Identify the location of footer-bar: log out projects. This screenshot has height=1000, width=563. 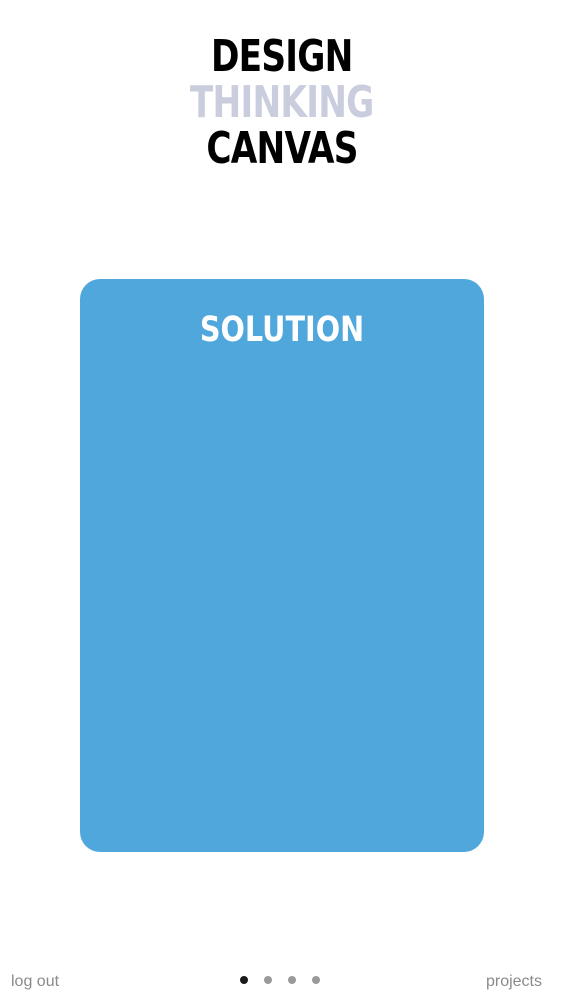
(281, 983).